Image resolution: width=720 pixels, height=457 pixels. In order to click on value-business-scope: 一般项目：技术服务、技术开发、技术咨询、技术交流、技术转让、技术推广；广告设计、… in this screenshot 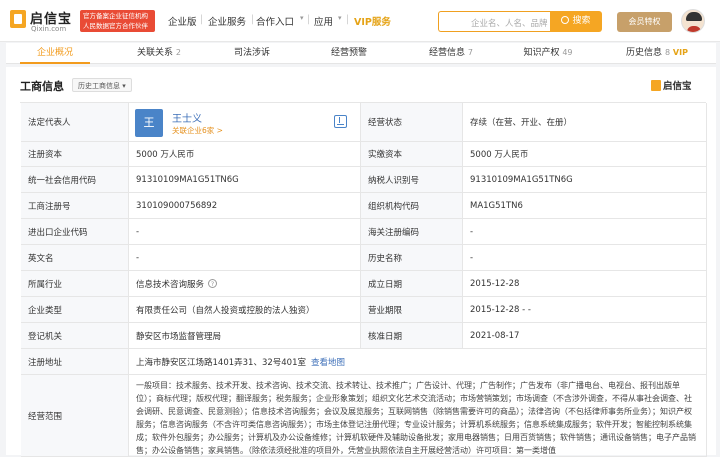, I will do `click(418, 415)`.